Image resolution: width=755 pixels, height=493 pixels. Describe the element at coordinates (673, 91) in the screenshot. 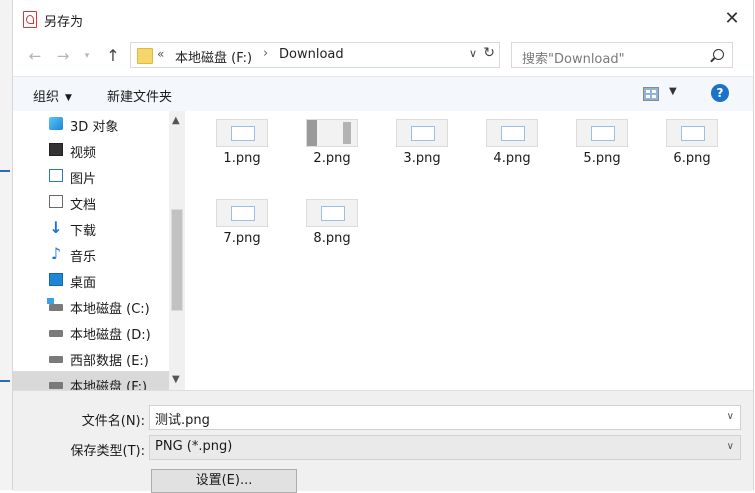

I see `view-dropdown-icon: ▼` at that location.